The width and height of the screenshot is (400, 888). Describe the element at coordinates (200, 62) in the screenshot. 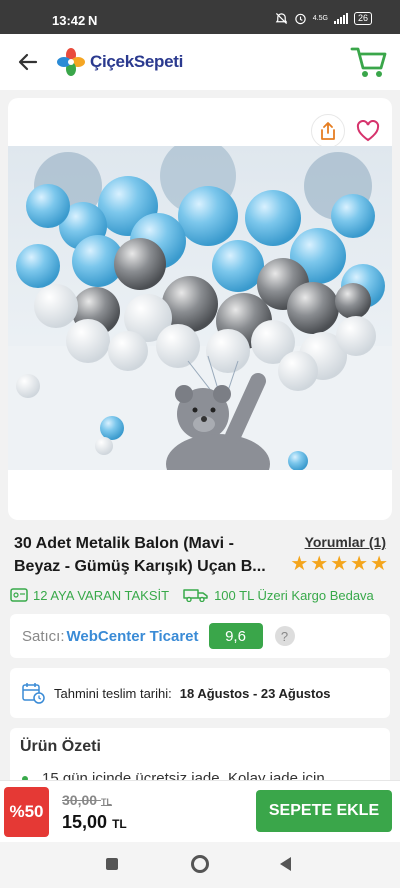

I see `app-header: ÇiçekSepeti` at that location.